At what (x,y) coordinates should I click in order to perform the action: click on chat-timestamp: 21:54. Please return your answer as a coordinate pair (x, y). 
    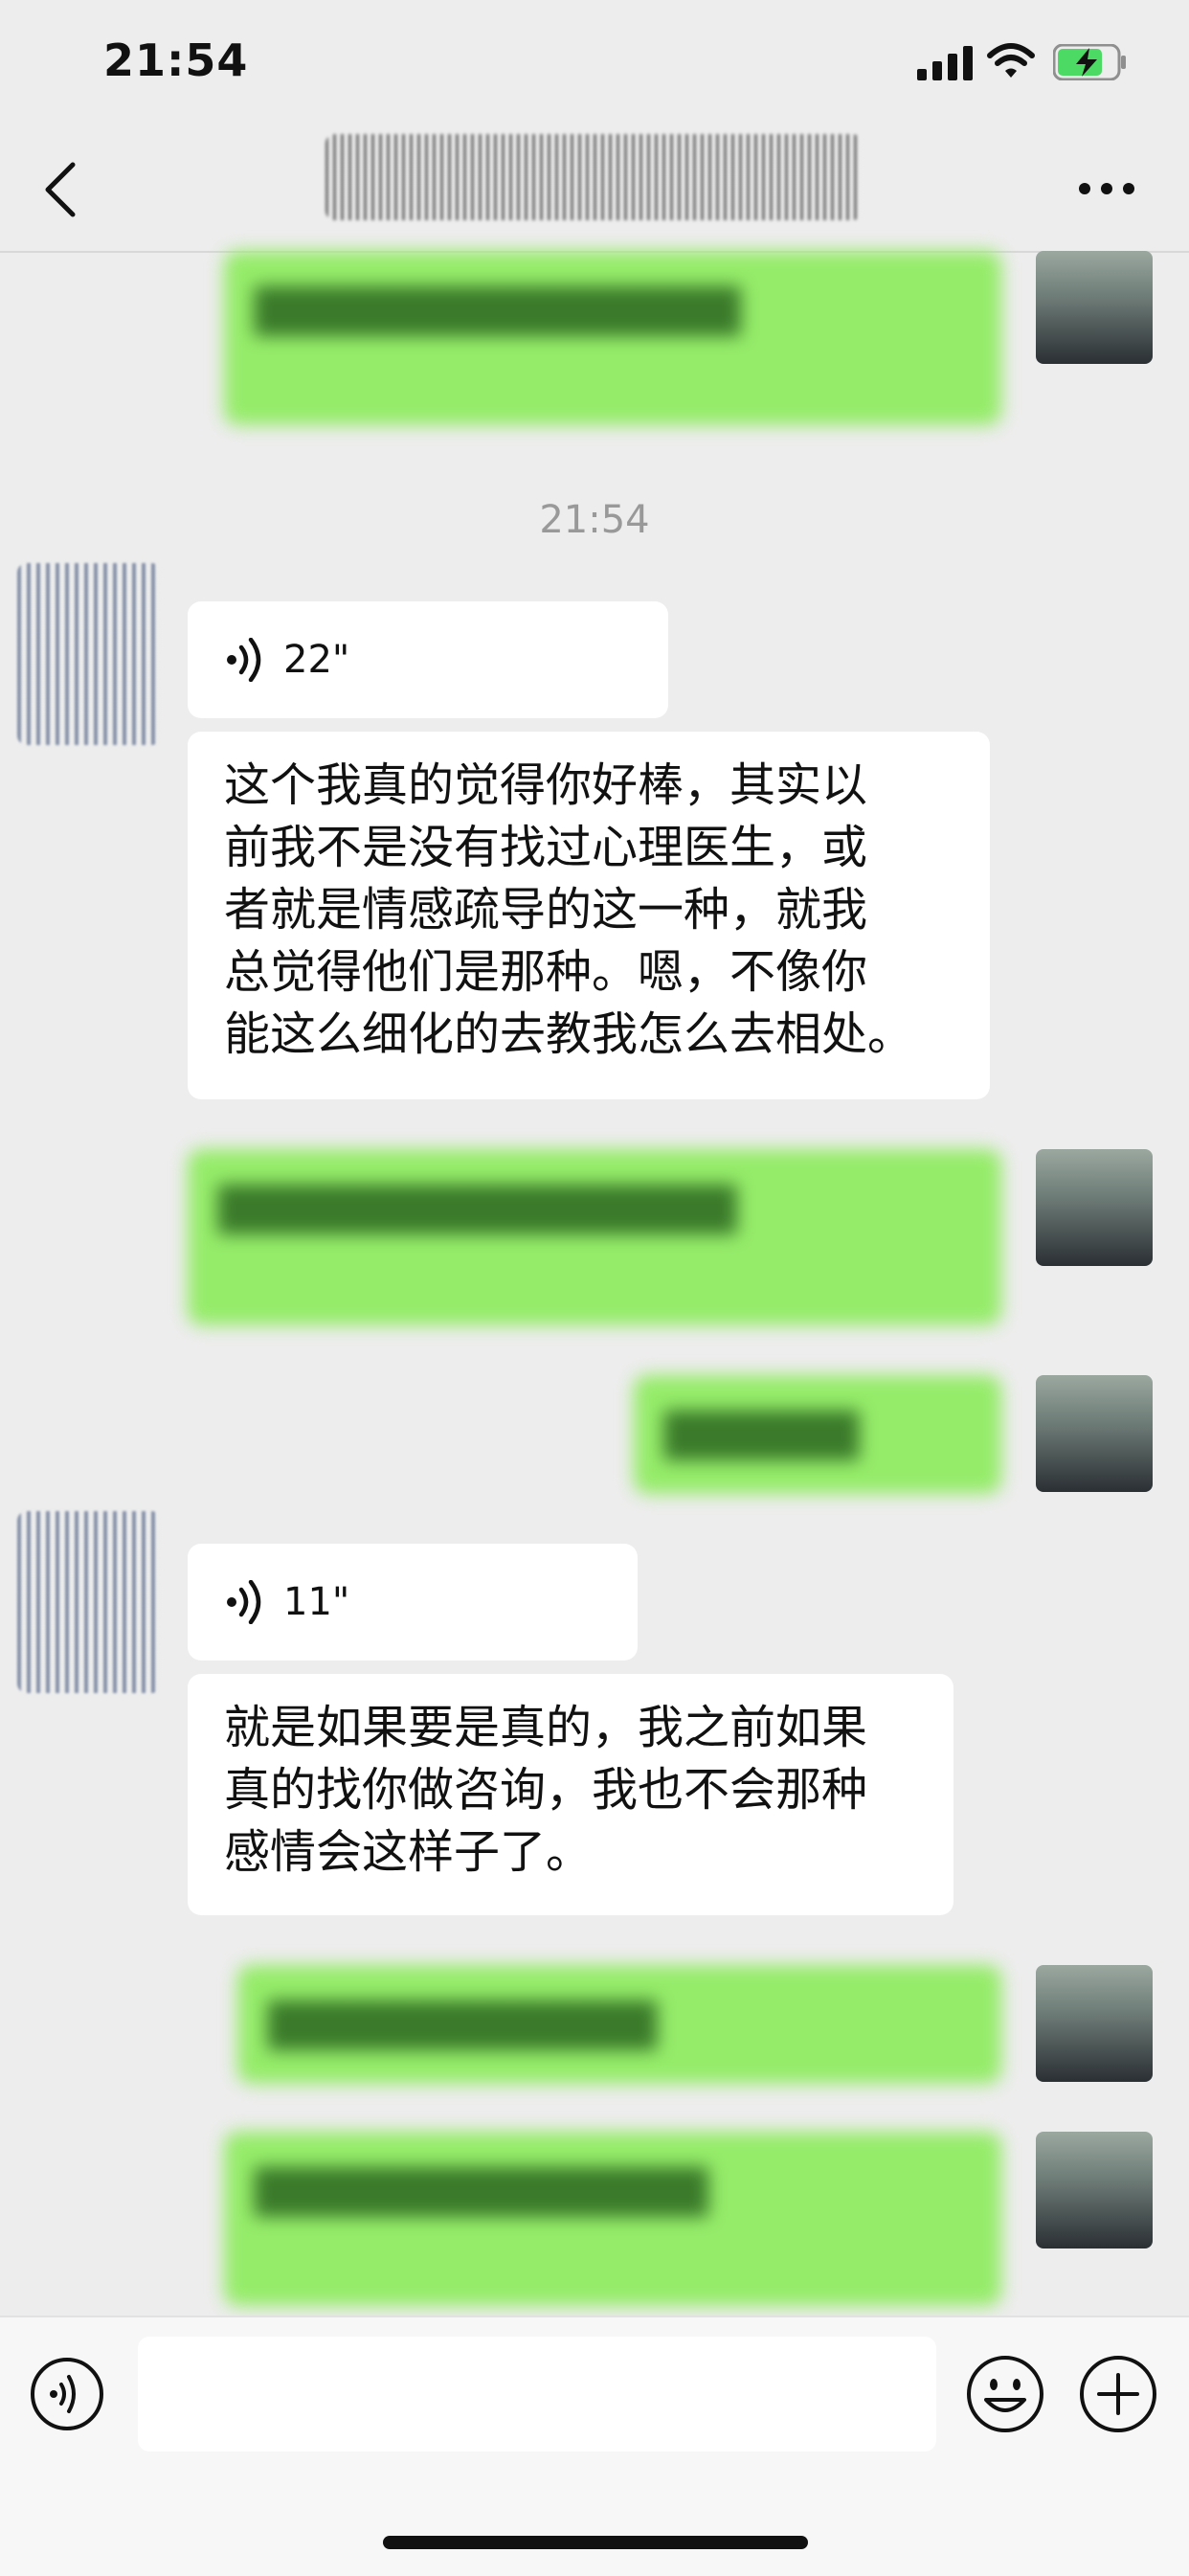
    Looking at the image, I should click on (594, 520).